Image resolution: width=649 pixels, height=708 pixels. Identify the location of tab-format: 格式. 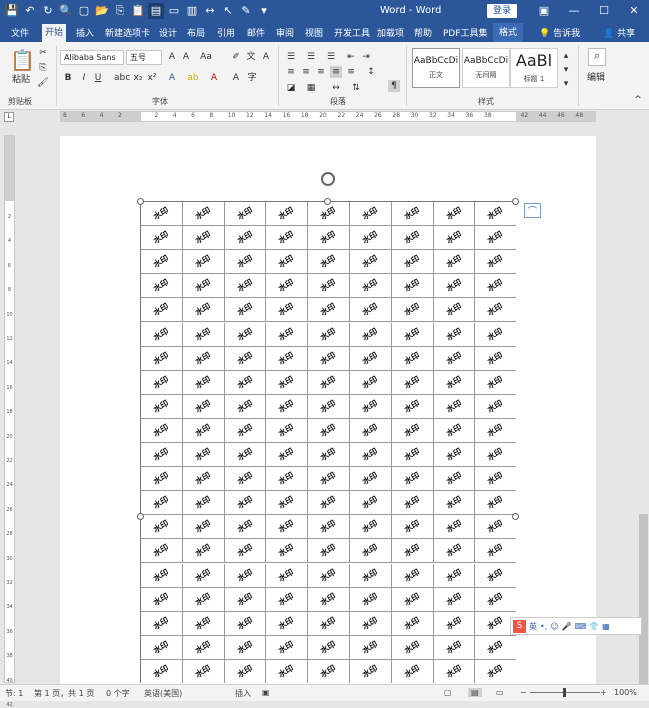
(508, 32).